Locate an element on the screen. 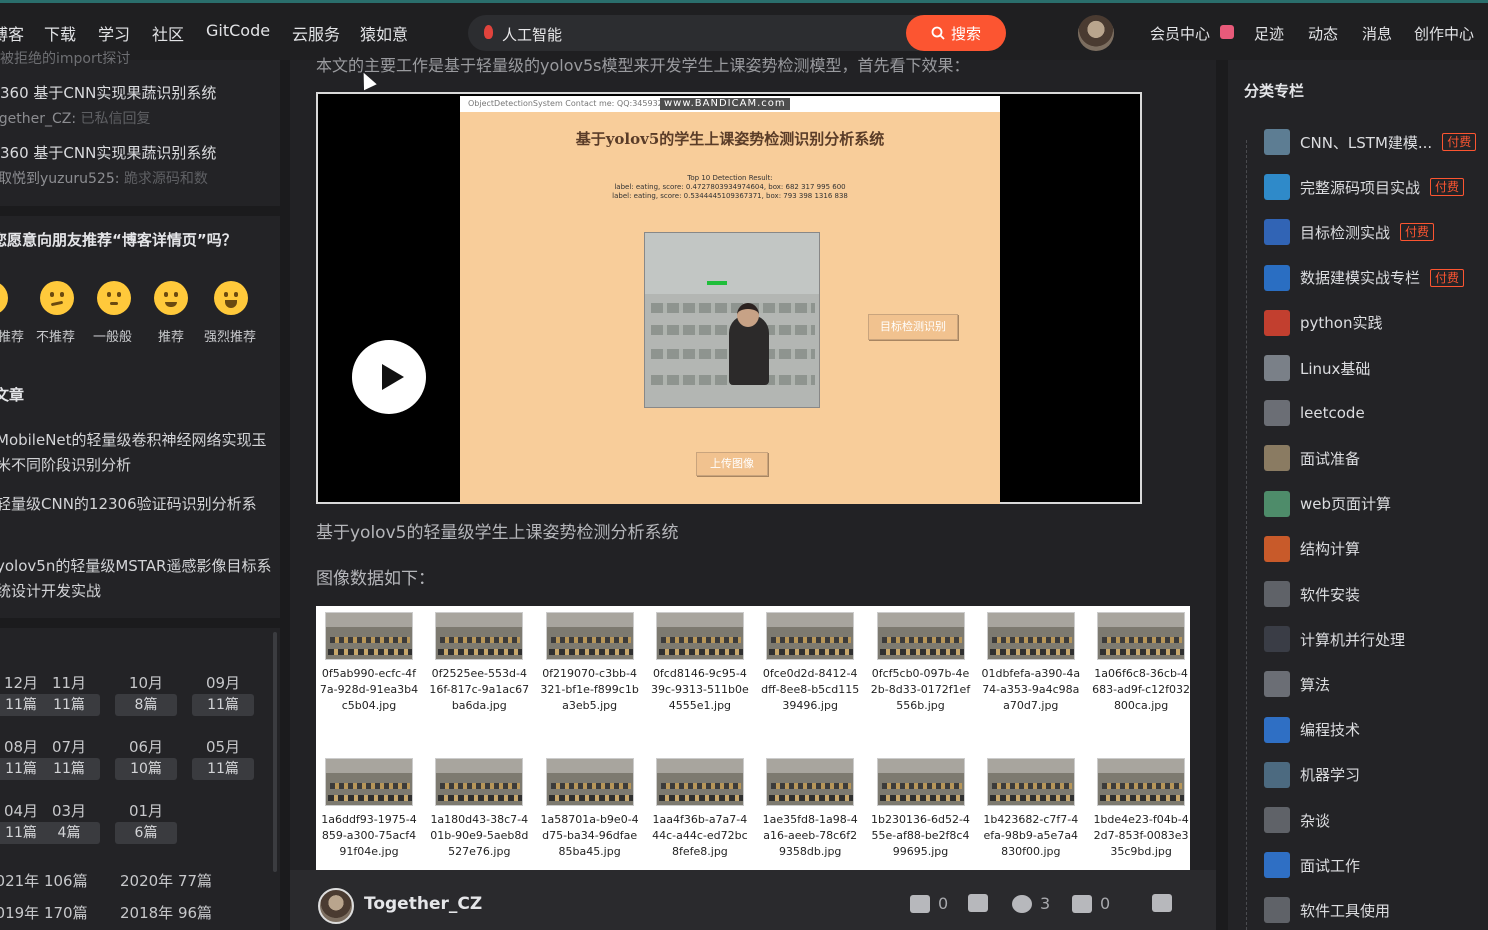  gallery-filename: 0f219070-c3bb-4321-bf1e-f899c1ba3eb5.jpg is located at coordinates (589, 689).